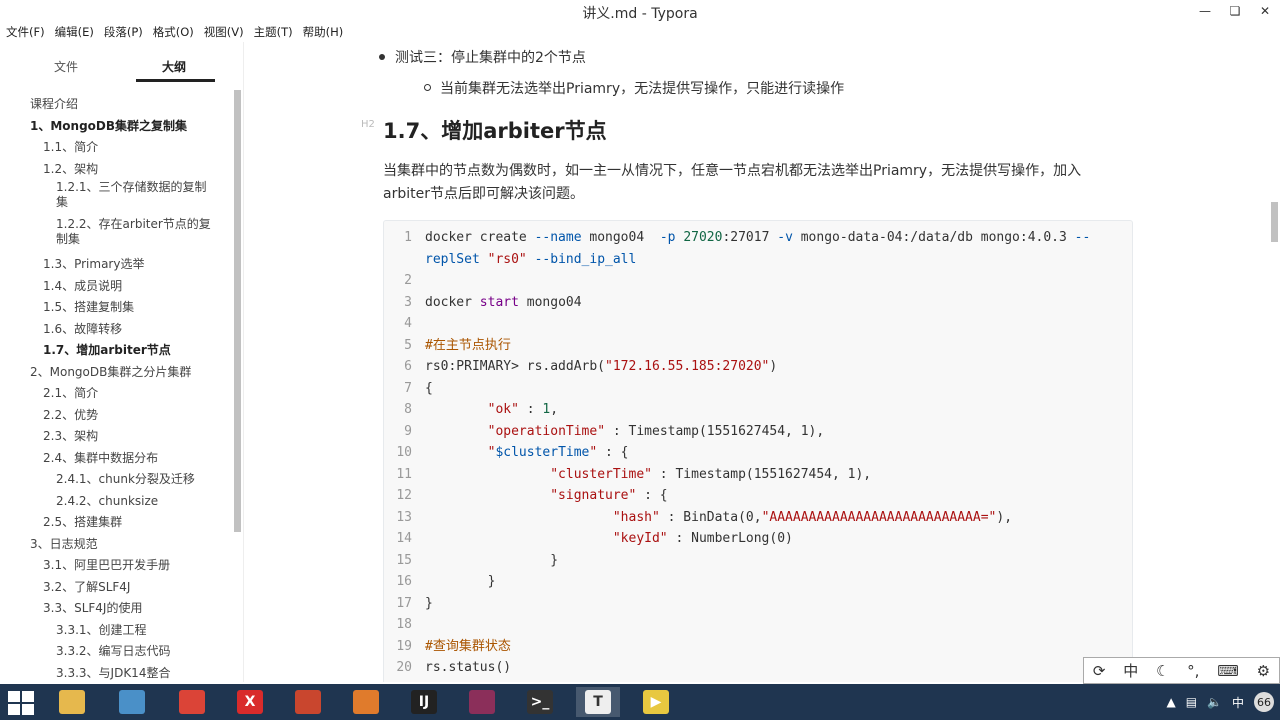 Image resolution: width=1280 pixels, height=720 pixels. I want to click on code-token: --, so click(1082, 237).